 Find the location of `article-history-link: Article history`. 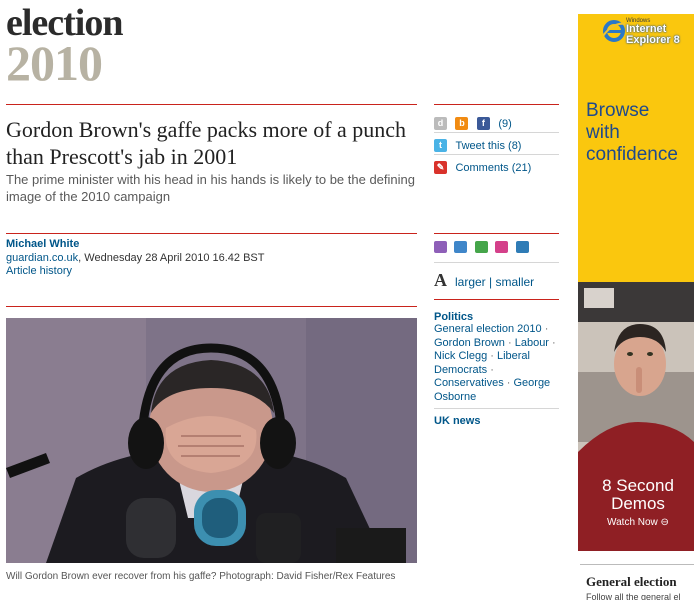

article-history-link: Article history is located at coordinates (39, 271).